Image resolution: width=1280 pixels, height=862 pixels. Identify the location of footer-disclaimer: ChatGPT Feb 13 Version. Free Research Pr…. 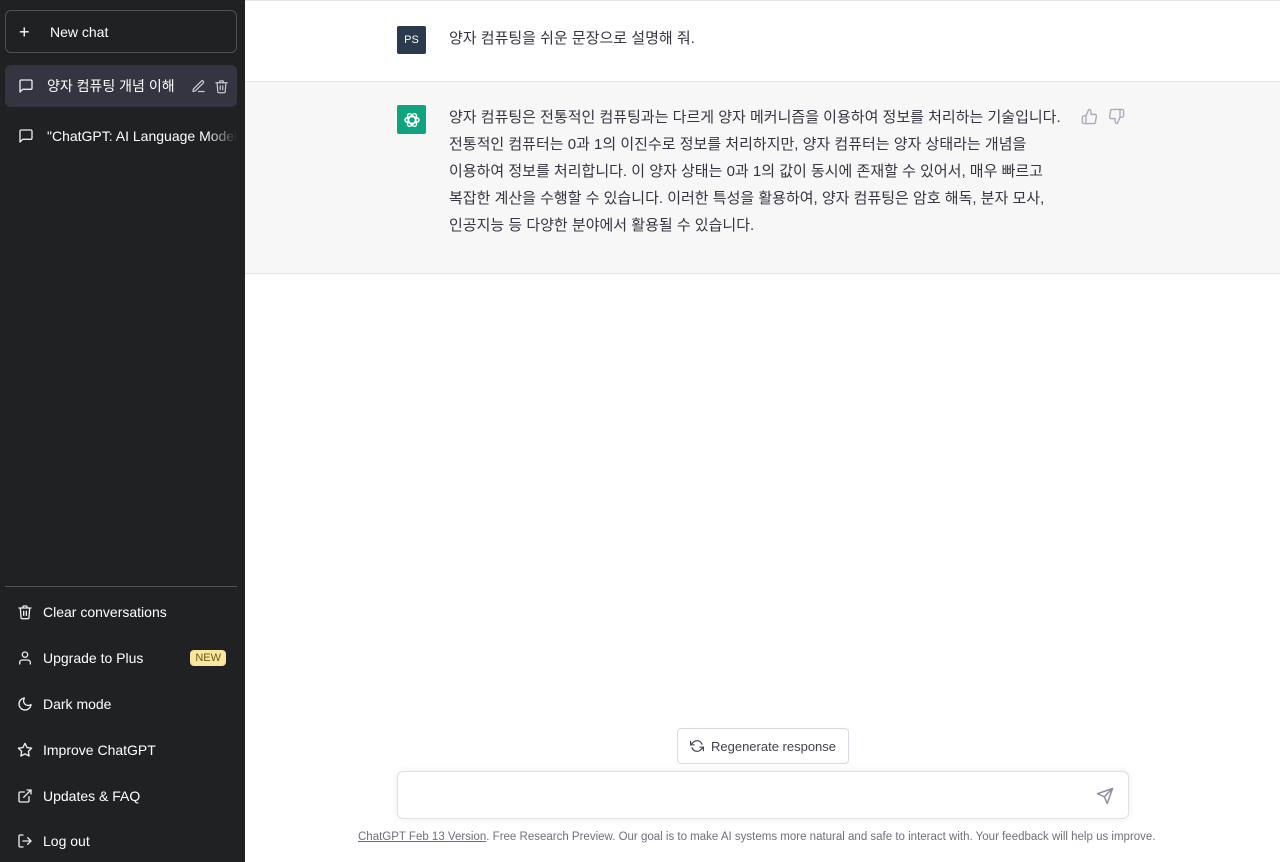
(763, 837).